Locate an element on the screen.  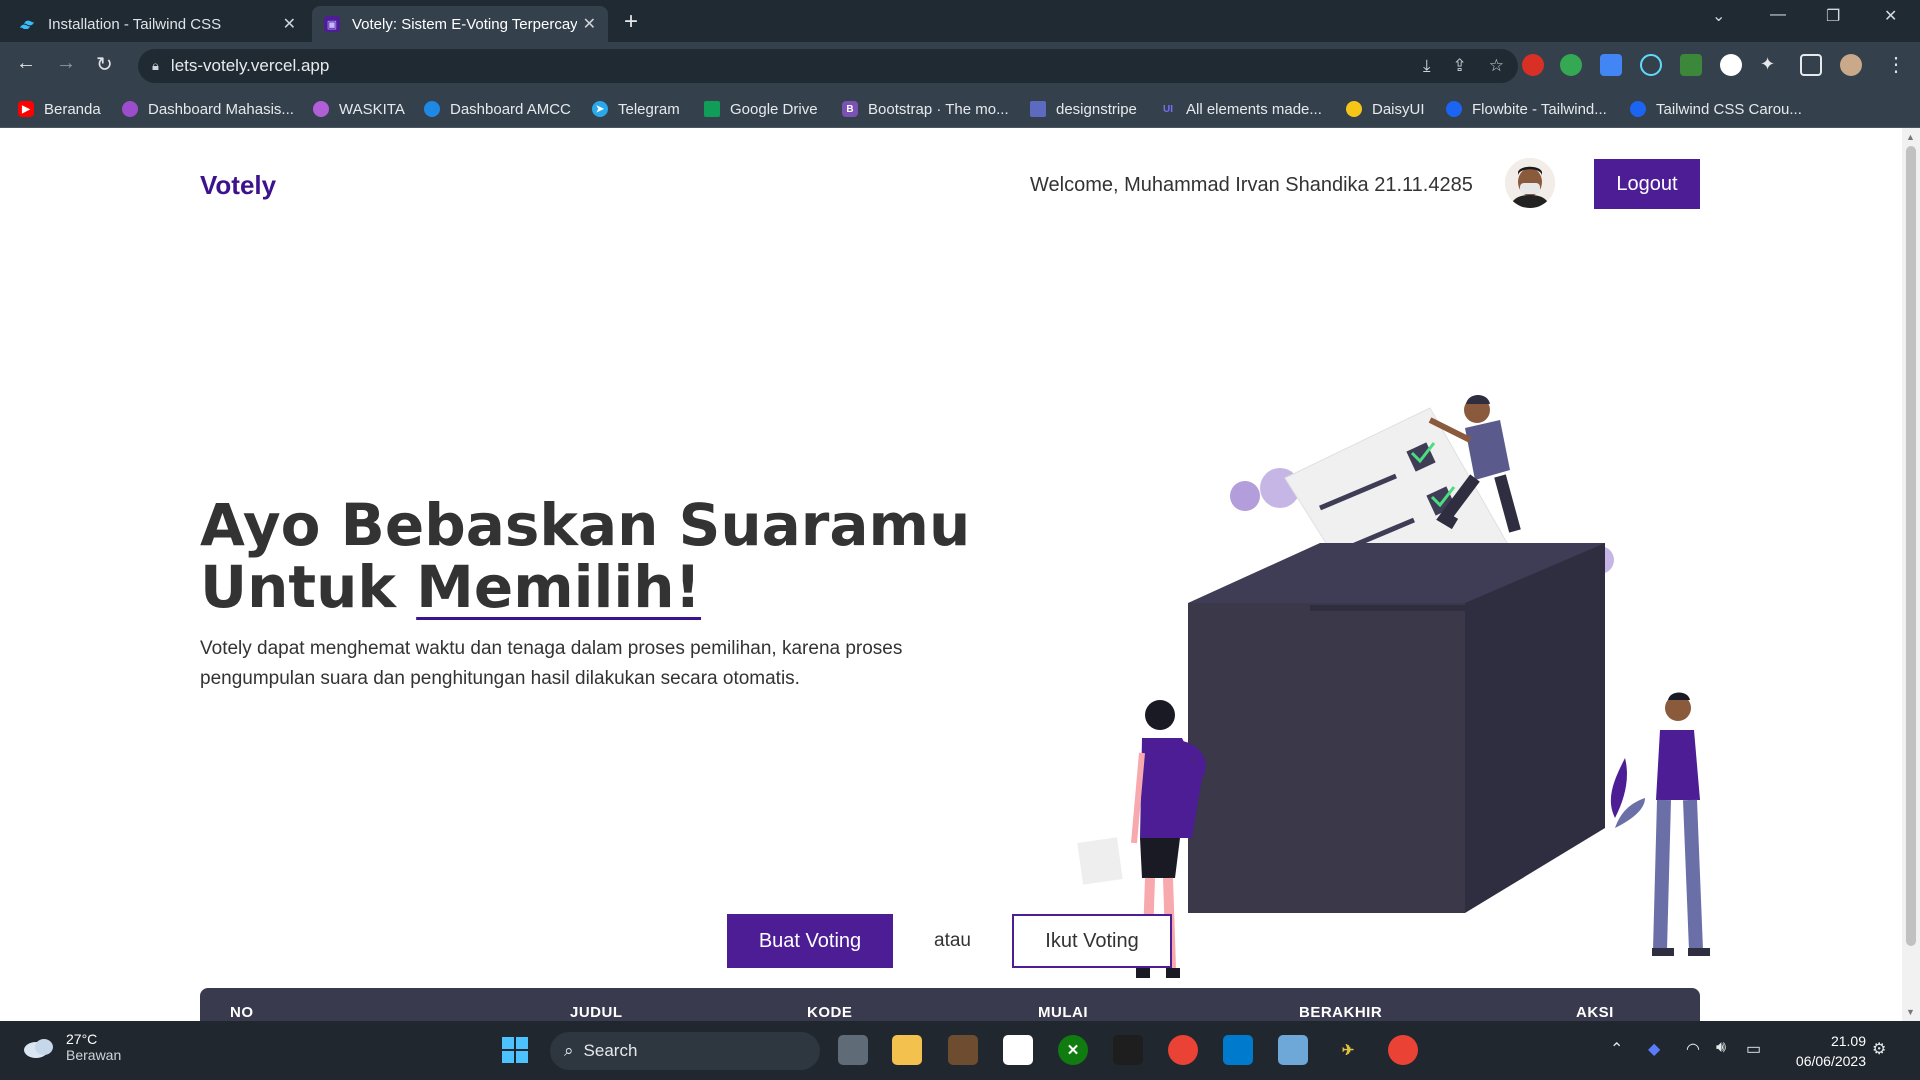
tab-title: Installation - Tailwind CSS is located at coordinates (135, 24).